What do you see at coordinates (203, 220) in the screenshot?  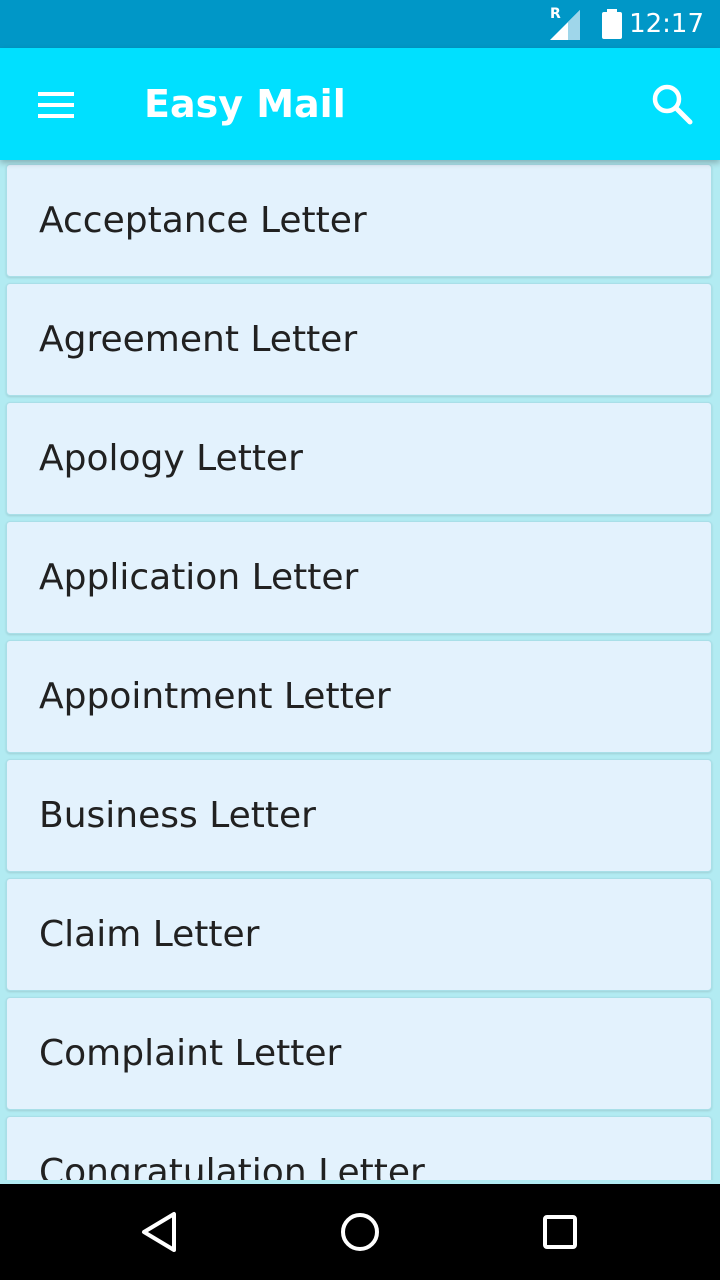 I see `list-item-label: Acceptance Letter` at bounding box center [203, 220].